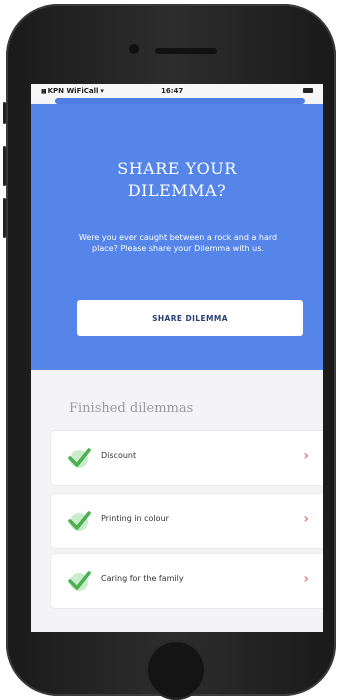  I want to click on carrier-info: ▮▮ KPN WiFiCall ▾, so click(72, 91).